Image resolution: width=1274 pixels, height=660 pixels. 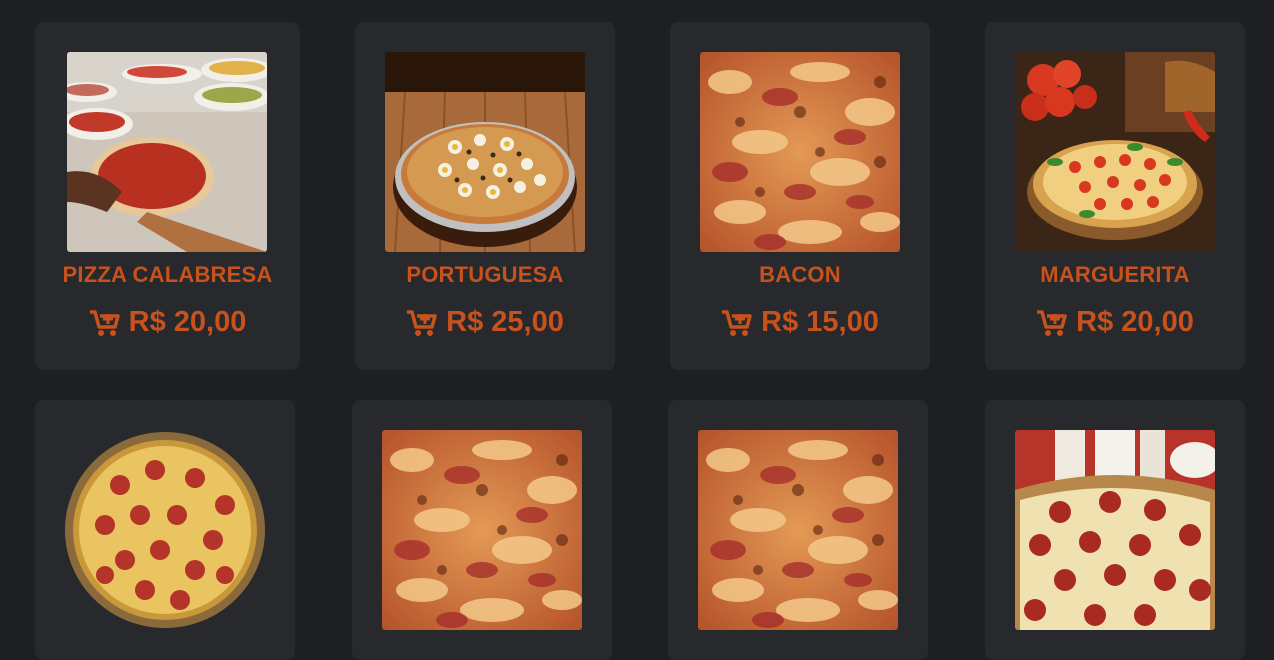 I want to click on product-card: PORTUGUESA R$ 25,00, so click(x=485, y=196).